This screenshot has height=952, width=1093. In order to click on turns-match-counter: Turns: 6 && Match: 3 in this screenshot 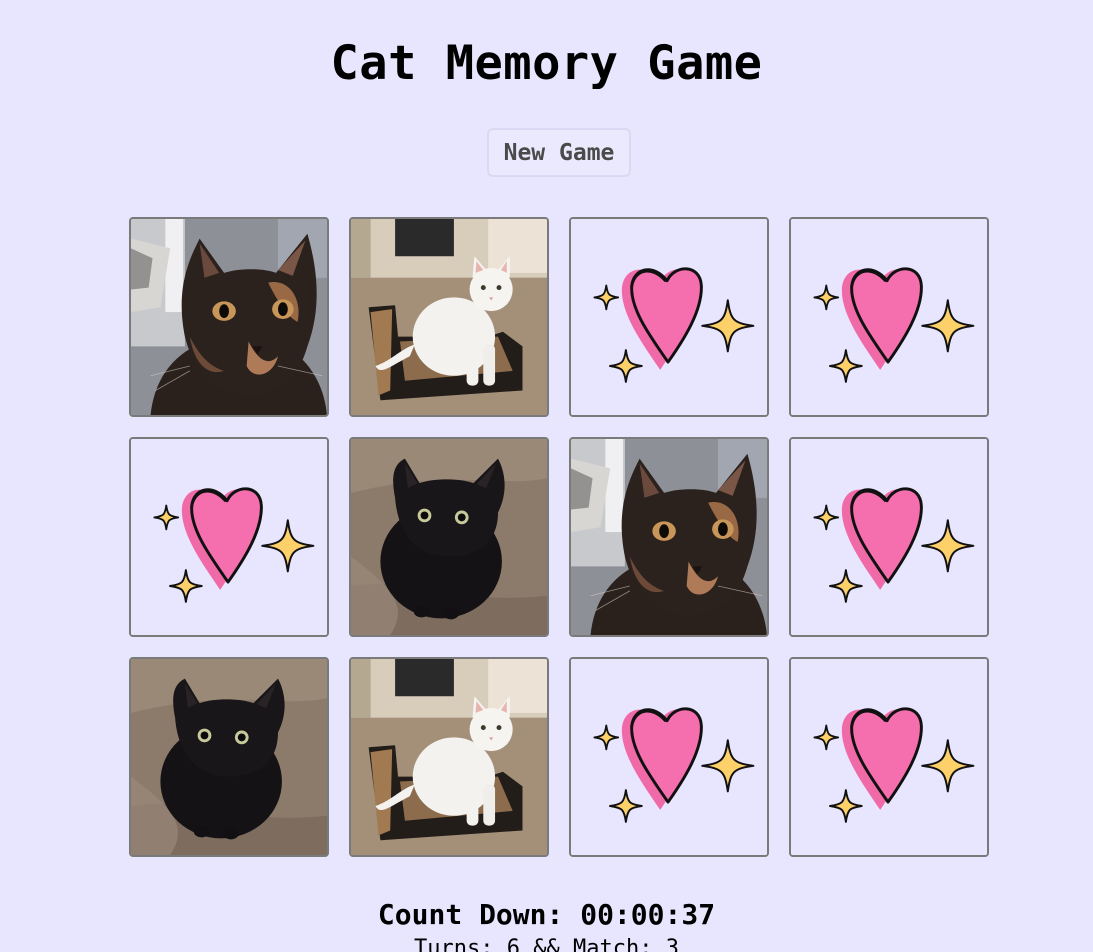, I will do `click(546, 944)`.